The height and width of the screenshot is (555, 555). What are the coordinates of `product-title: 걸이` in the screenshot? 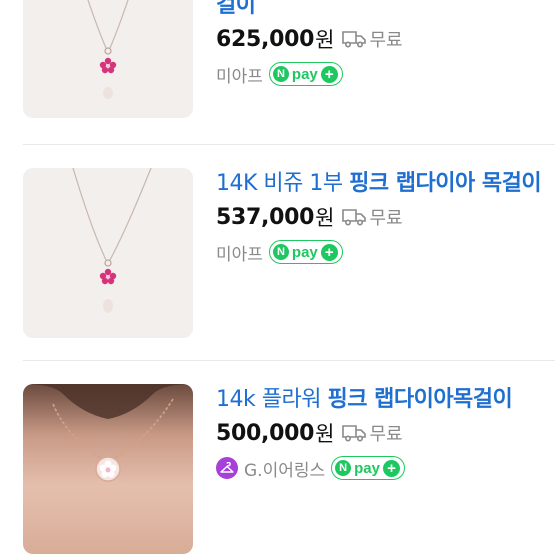 It's located at (381, 10).